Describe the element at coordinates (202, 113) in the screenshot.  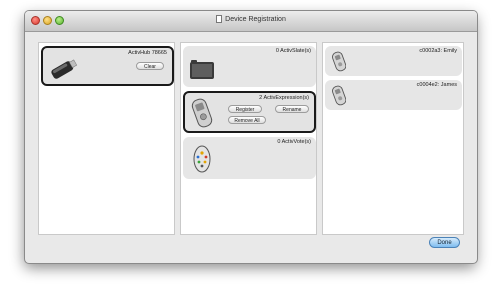
I see `handset-icon` at that location.